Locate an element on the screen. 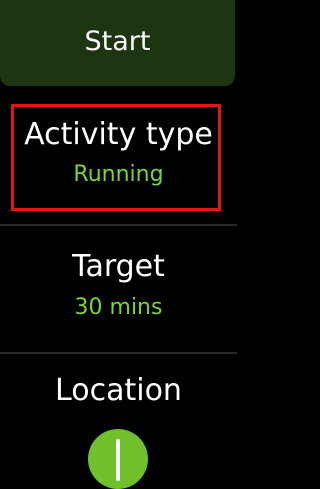 The height and width of the screenshot is (489, 320). location-toggle-icon is located at coordinates (118, 459).